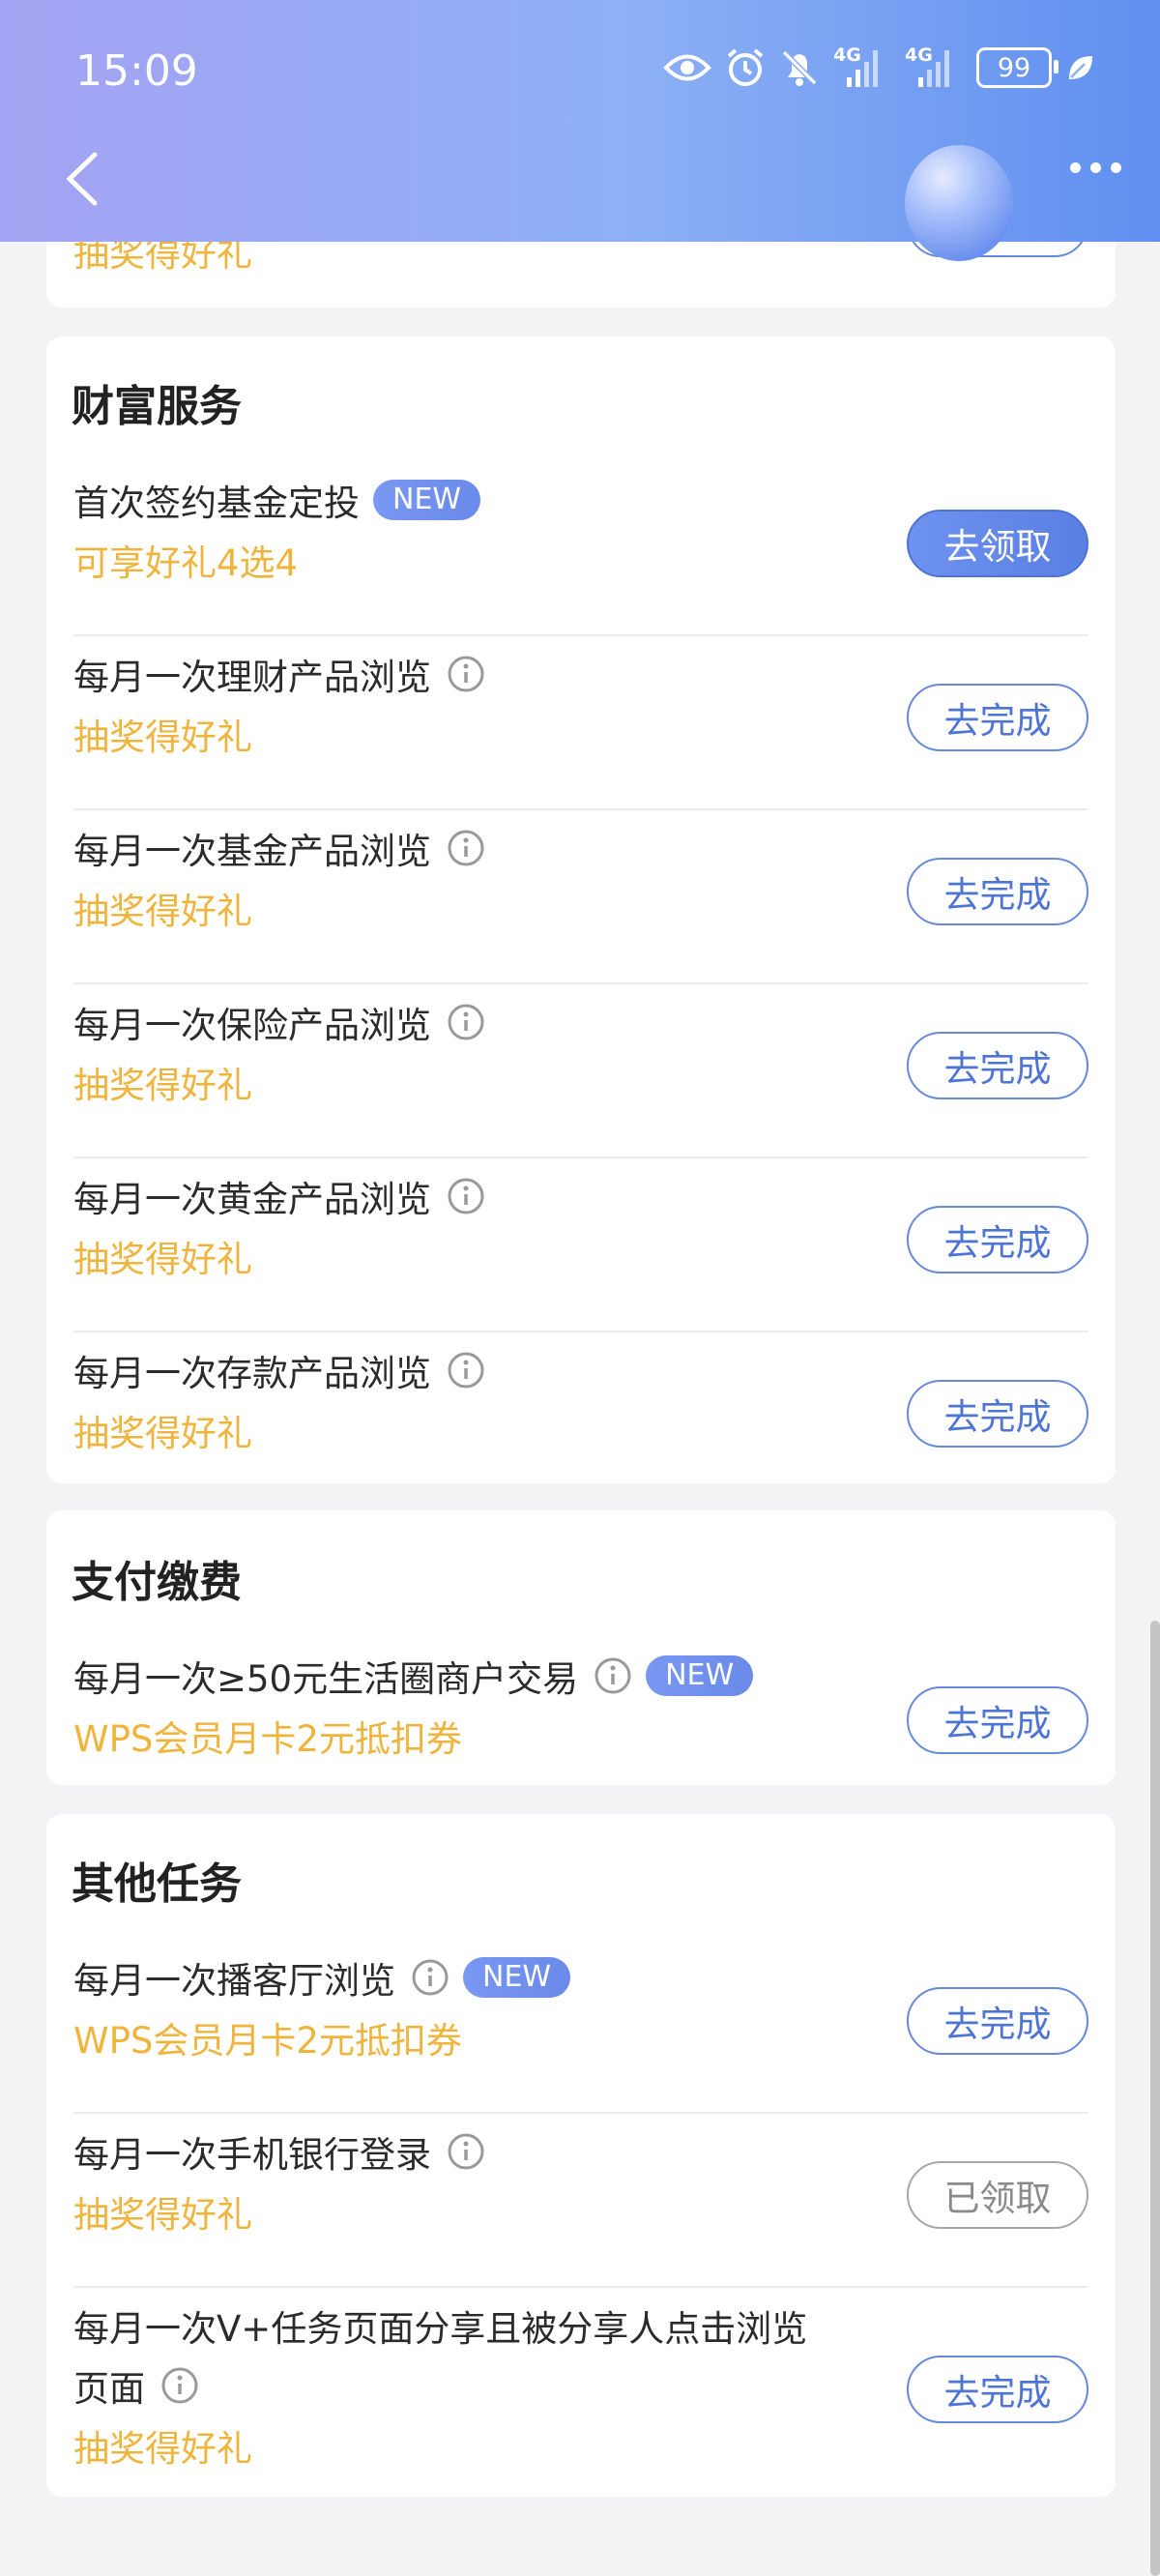 Image resolution: width=1160 pixels, height=2576 pixels. Describe the element at coordinates (1155, 2098) in the screenshot. I see `scrollbar` at that location.